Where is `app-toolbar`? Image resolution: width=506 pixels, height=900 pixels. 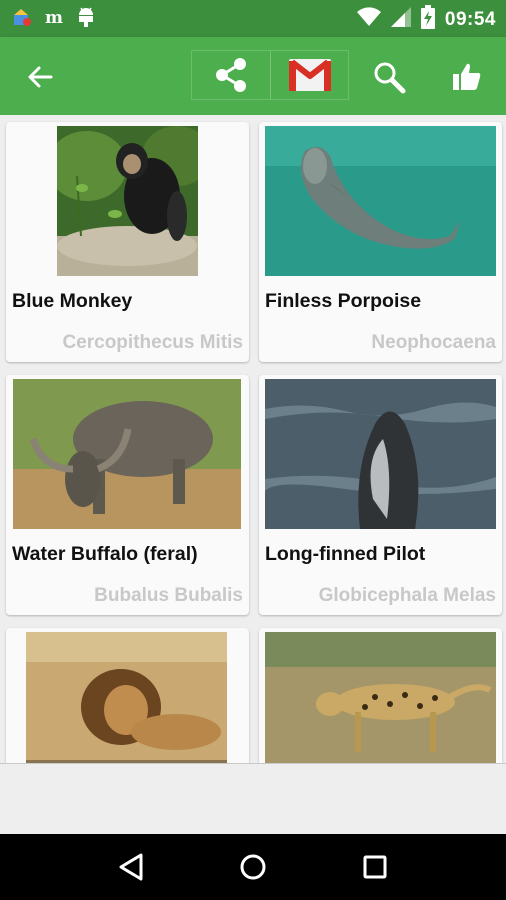 app-toolbar is located at coordinates (253, 76).